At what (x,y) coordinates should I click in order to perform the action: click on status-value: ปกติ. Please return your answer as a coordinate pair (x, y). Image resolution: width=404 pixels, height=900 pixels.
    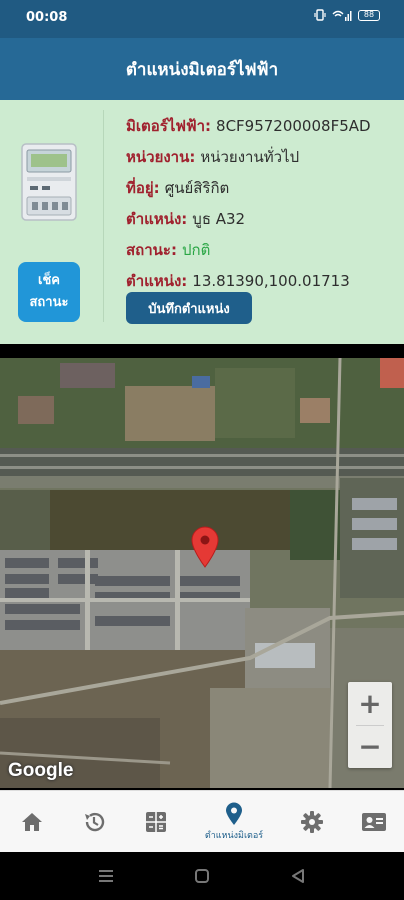
    Looking at the image, I should click on (196, 249).